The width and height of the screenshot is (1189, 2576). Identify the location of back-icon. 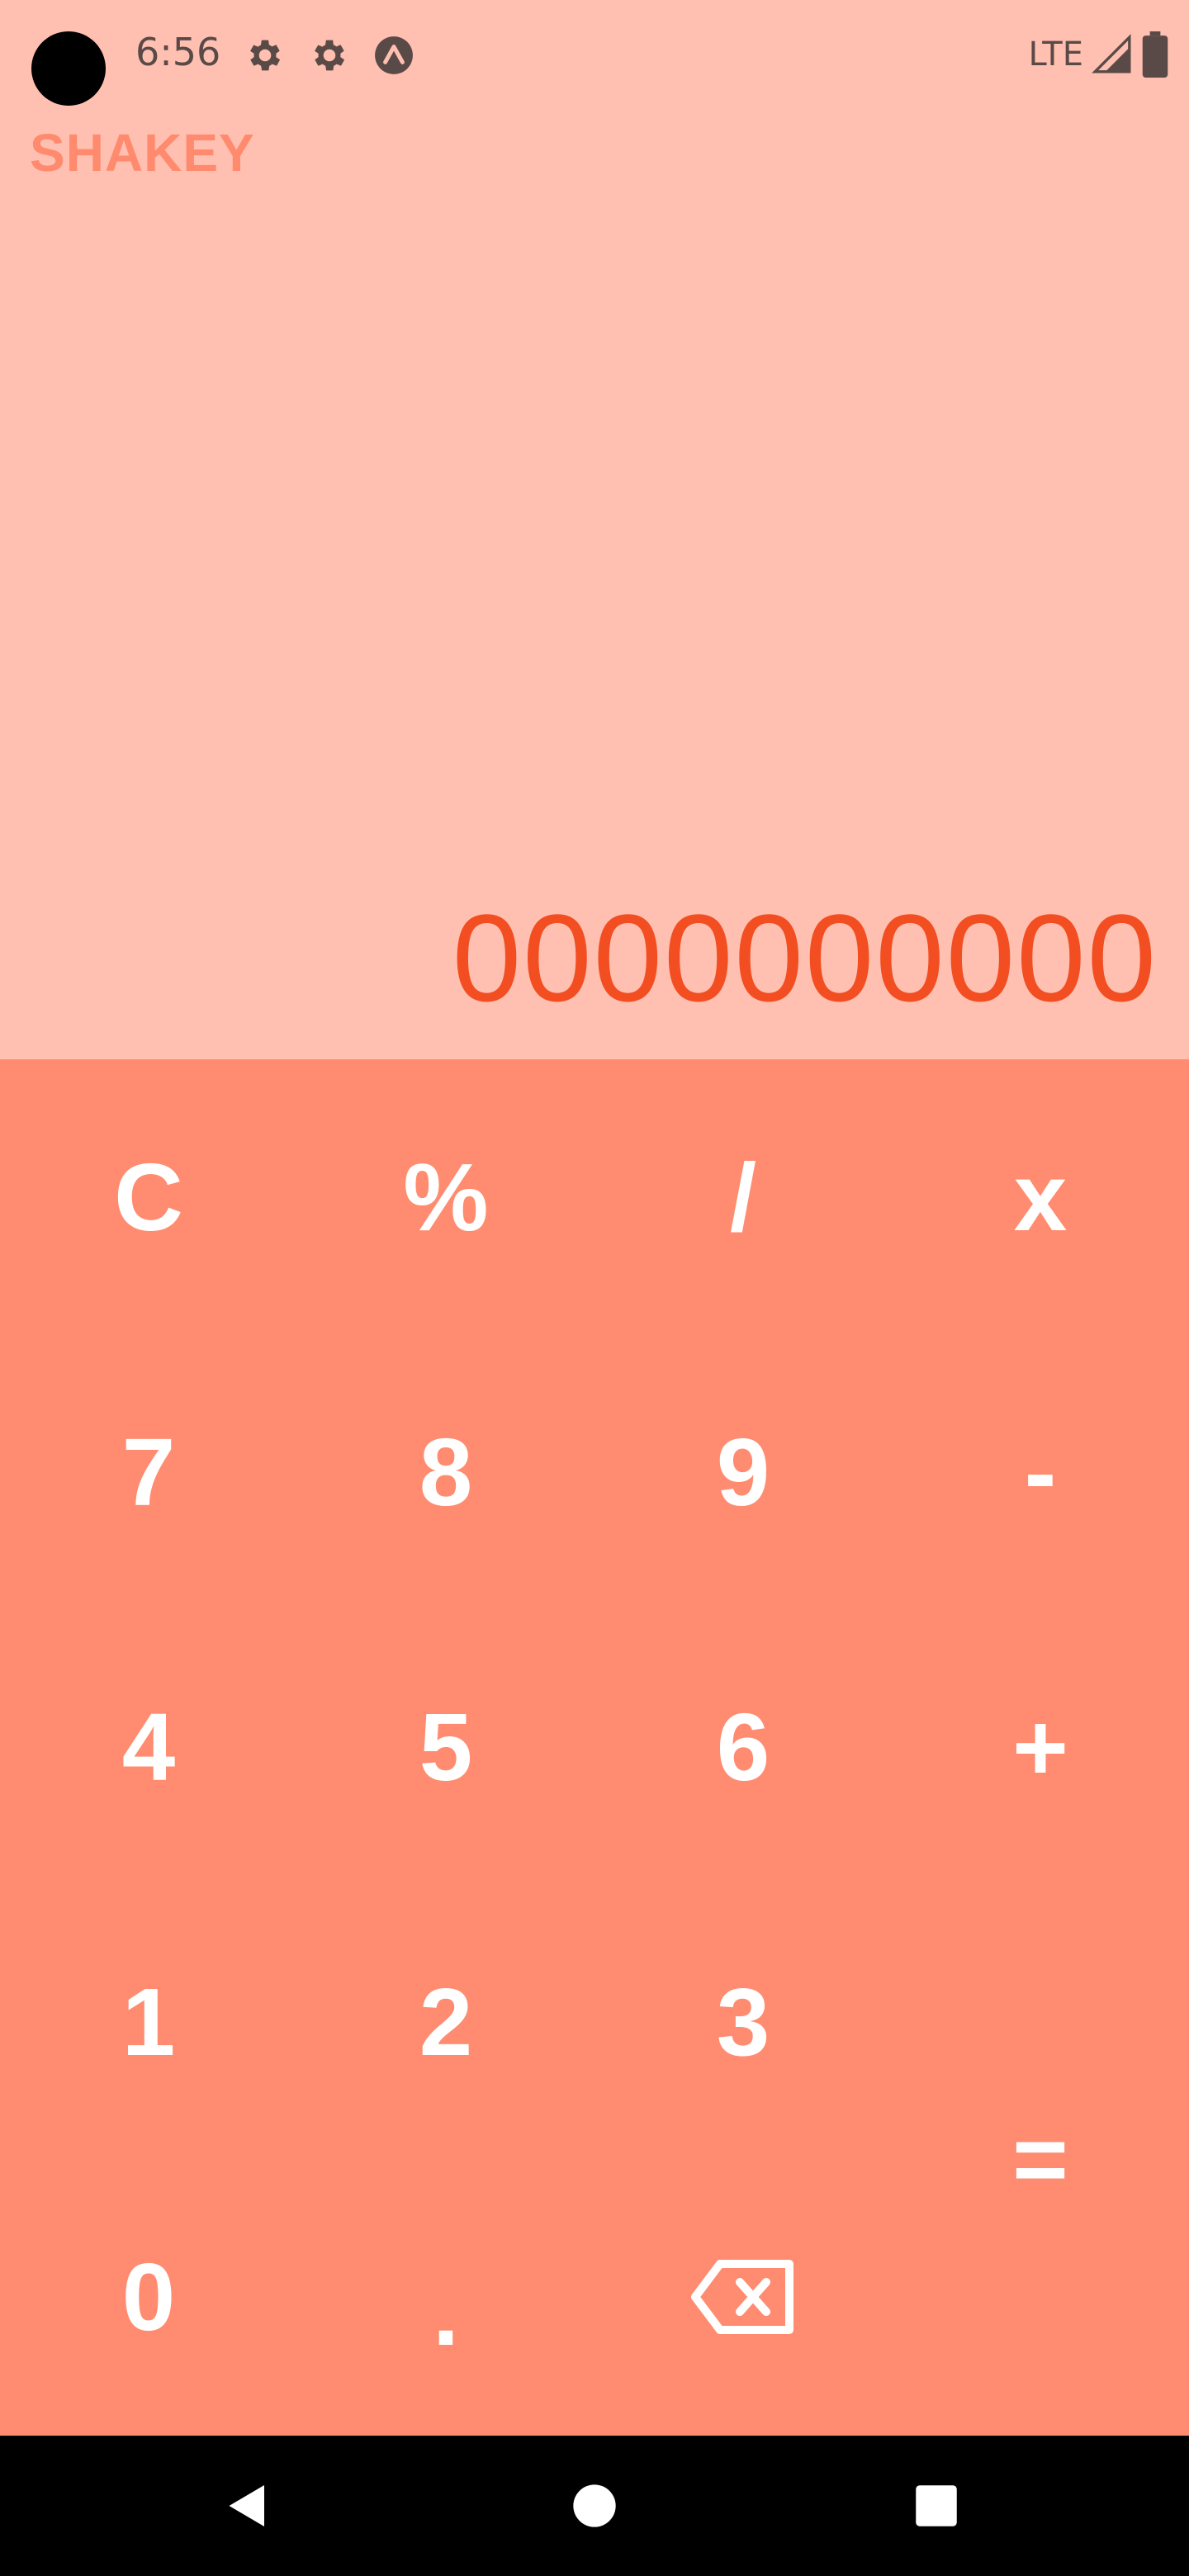
(246, 2505).